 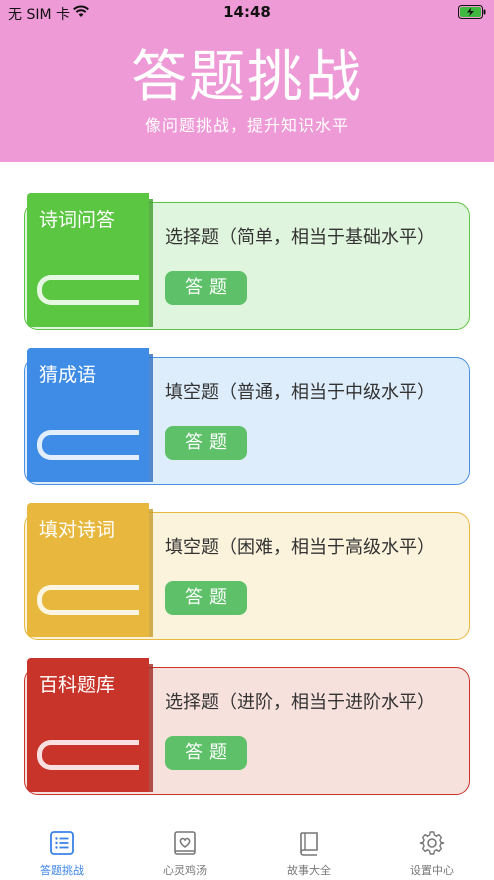 What do you see at coordinates (300, 237) in the screenshot?
I see `card-description: 选择题（简单，相当于基础水平）` at bounding box center [300, 237].